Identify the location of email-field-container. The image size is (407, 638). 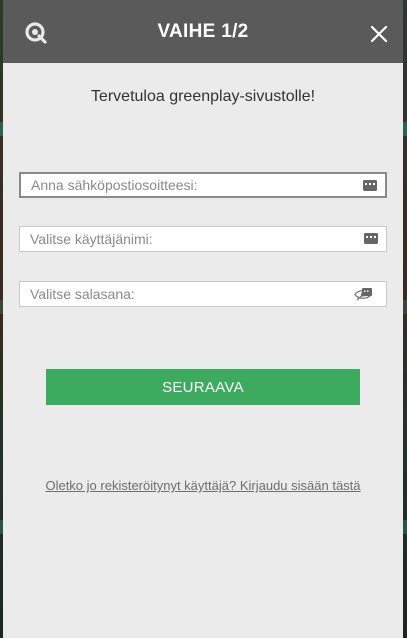
(203, 185).